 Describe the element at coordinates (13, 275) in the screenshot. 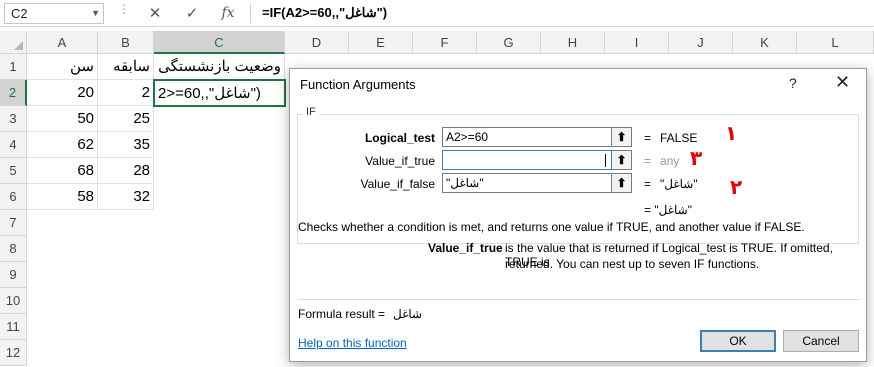

I see `row-header-9: 9` at that location.